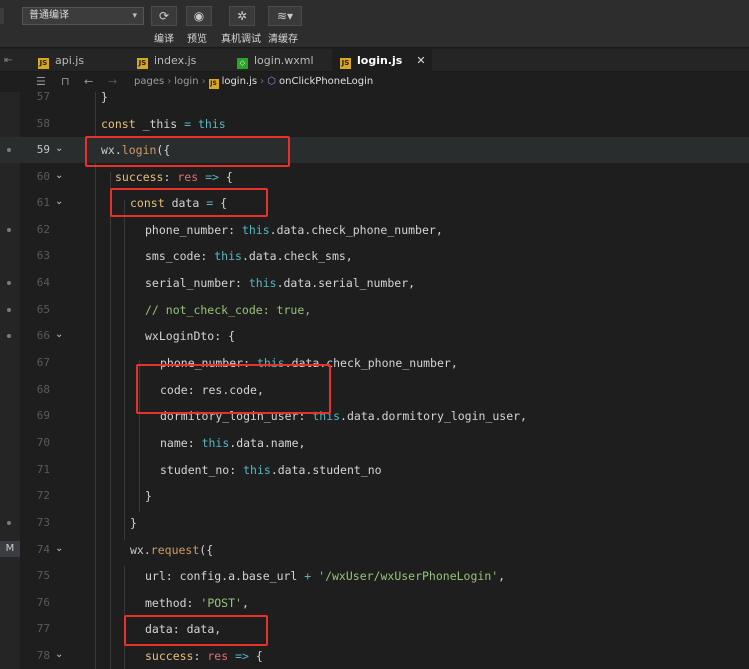 The image size is (749, 669). I want to click on compile-label: 编译, so click(164, 39).